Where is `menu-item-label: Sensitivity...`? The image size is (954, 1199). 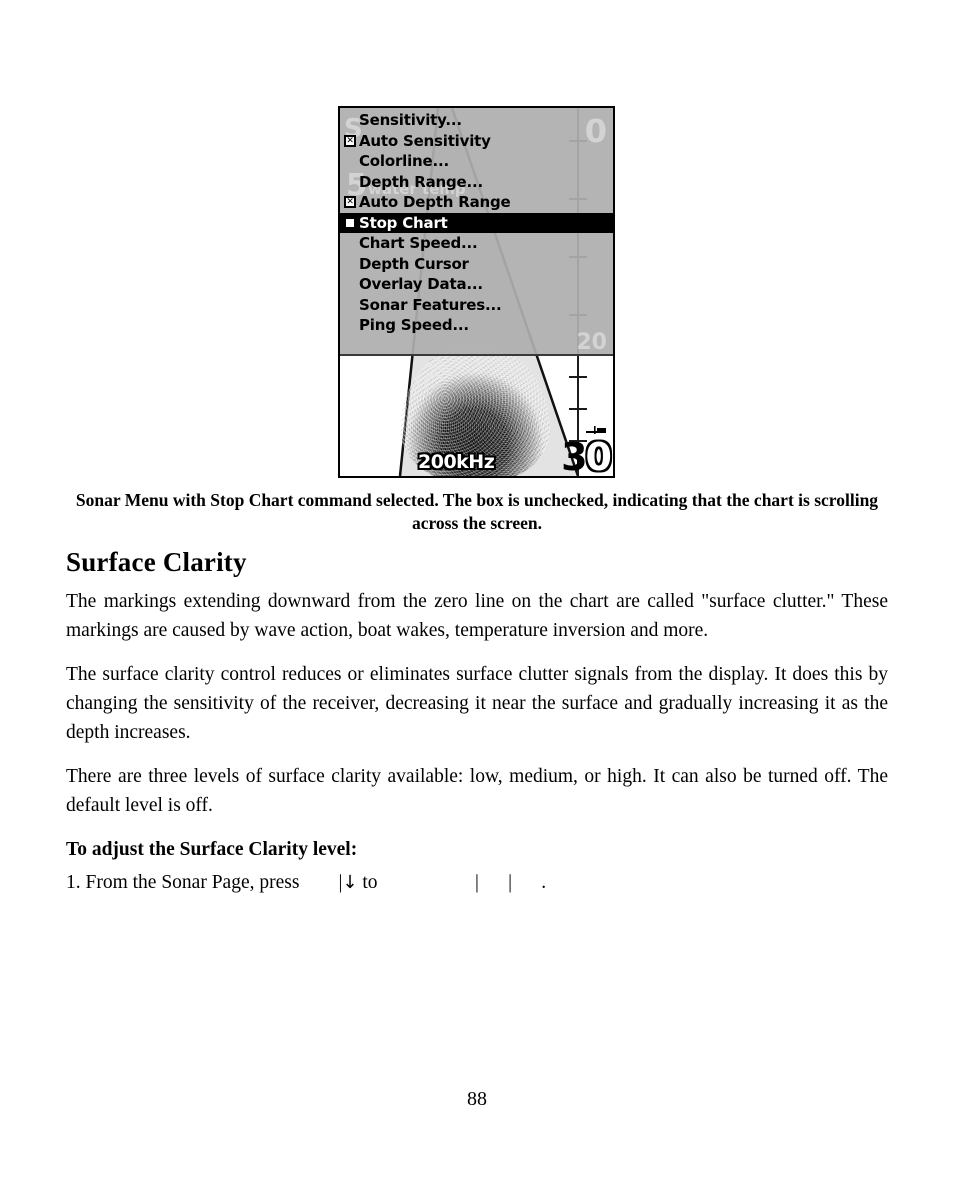 menu-item-label: Sensitivity... is located at coordinates (410, 120).